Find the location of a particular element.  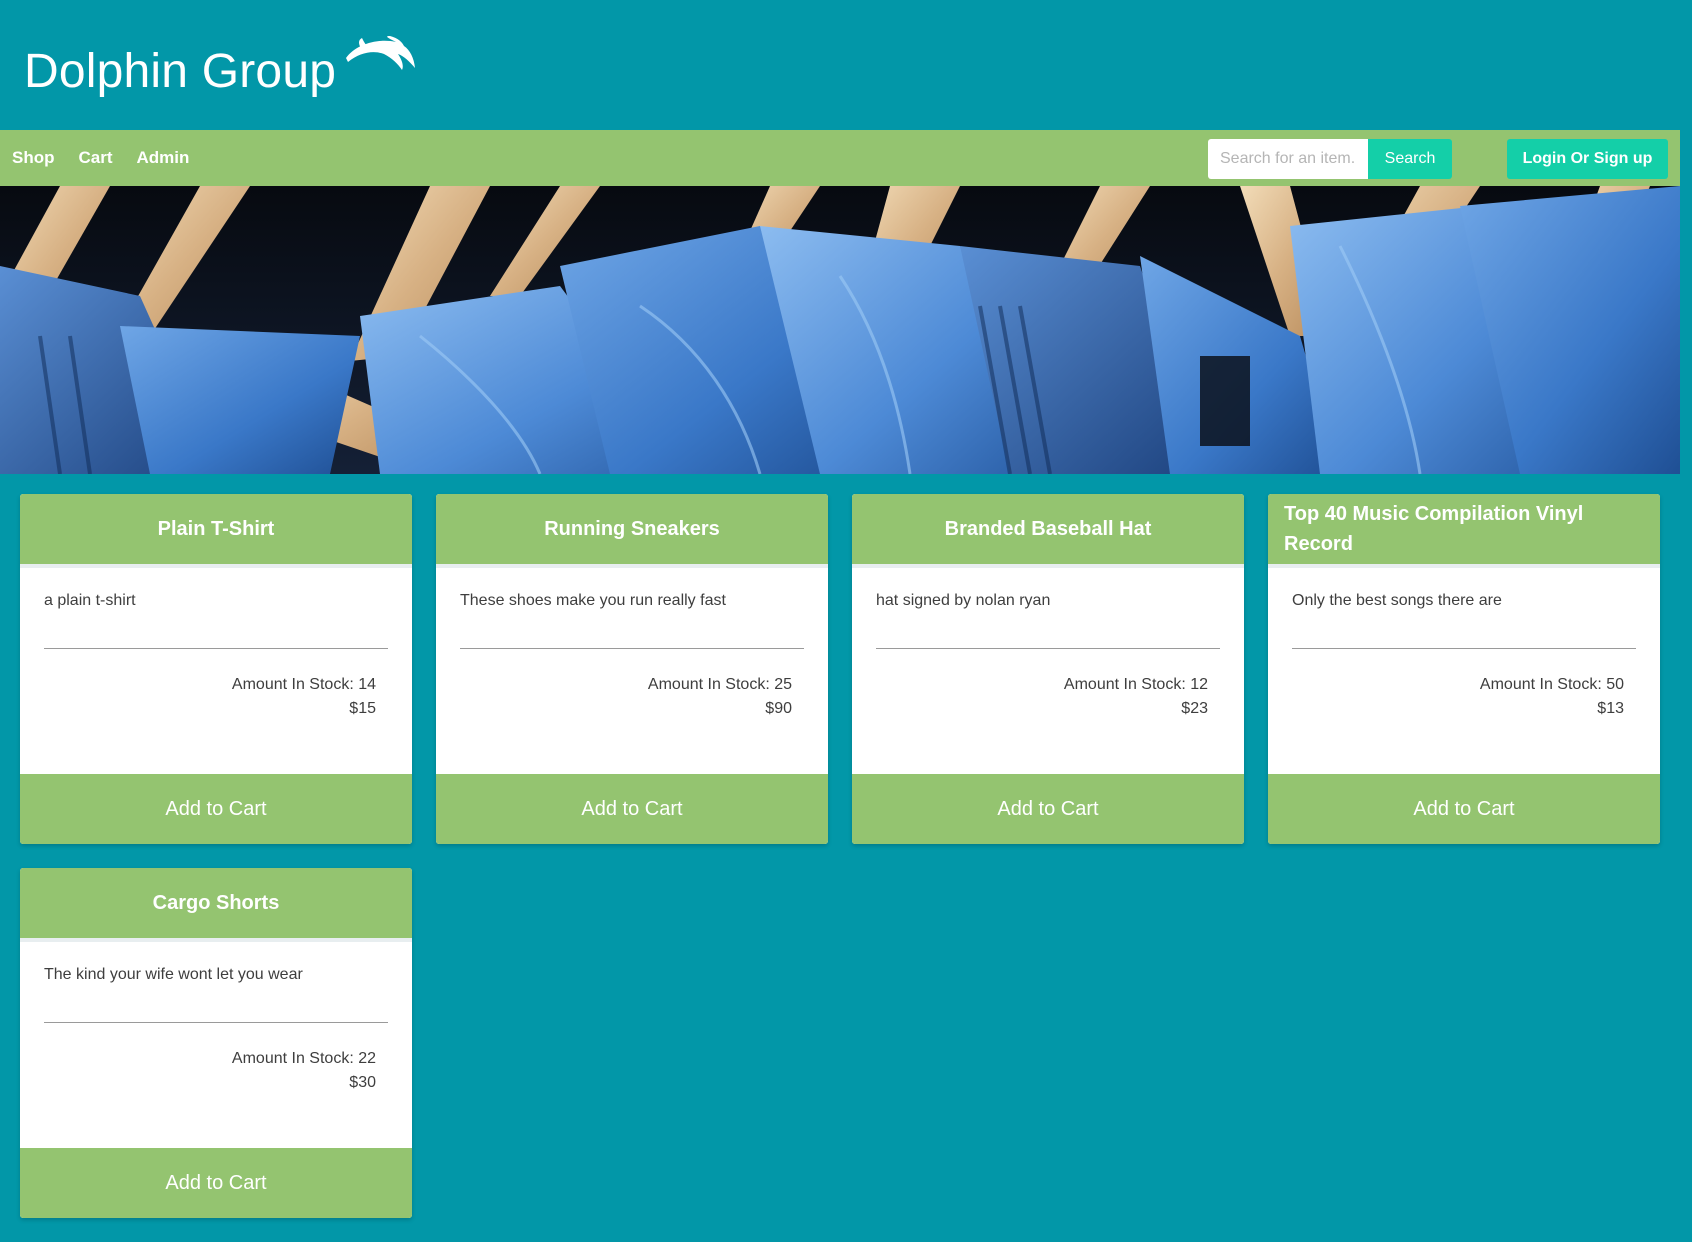

product-description: Only the best songs there are is located at coordinates (1397, 600).